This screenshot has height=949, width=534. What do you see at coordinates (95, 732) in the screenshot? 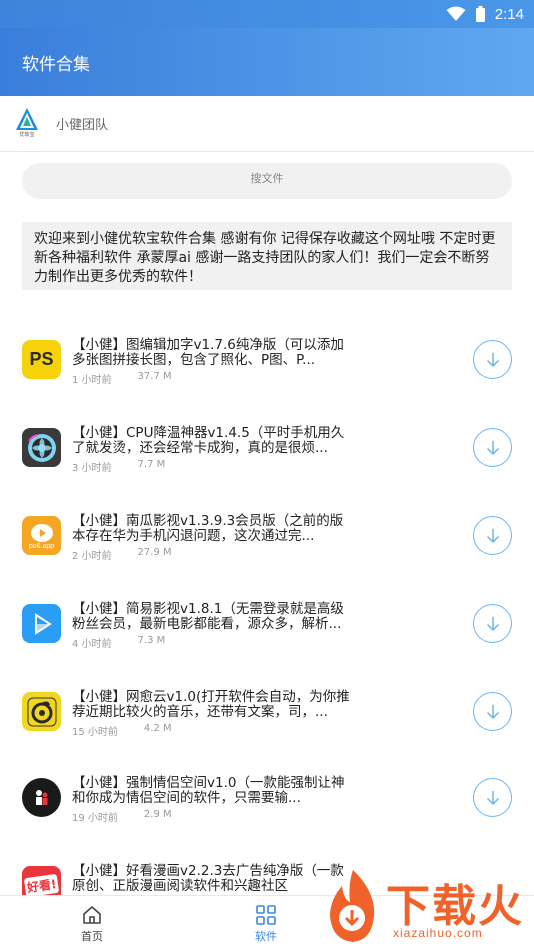
I see `file-time: 15 小时前` at bounding box center [95, 732].